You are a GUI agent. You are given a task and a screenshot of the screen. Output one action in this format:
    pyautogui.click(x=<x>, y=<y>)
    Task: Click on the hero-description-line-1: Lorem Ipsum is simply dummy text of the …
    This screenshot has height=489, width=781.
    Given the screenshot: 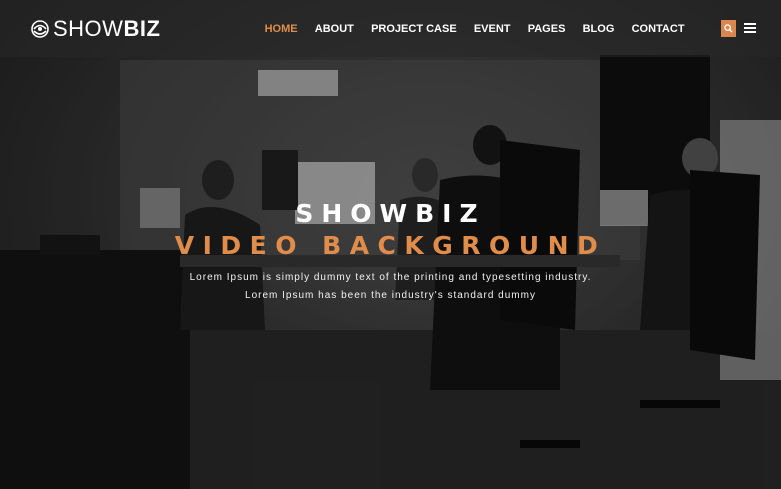 What is the action you would take?
    pyautogui.click(x=390, y=277)
    